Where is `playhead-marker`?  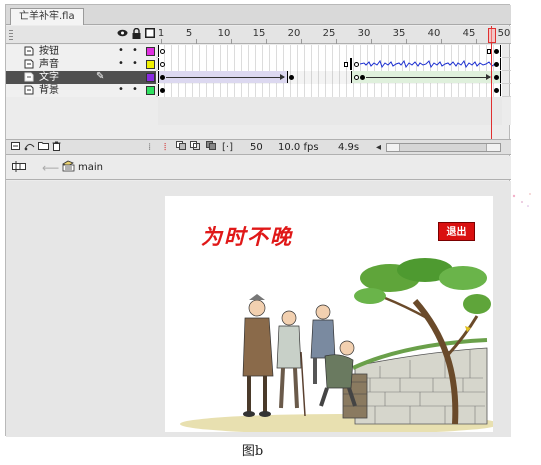
playhead-marker is located at coordinates (492, 35).